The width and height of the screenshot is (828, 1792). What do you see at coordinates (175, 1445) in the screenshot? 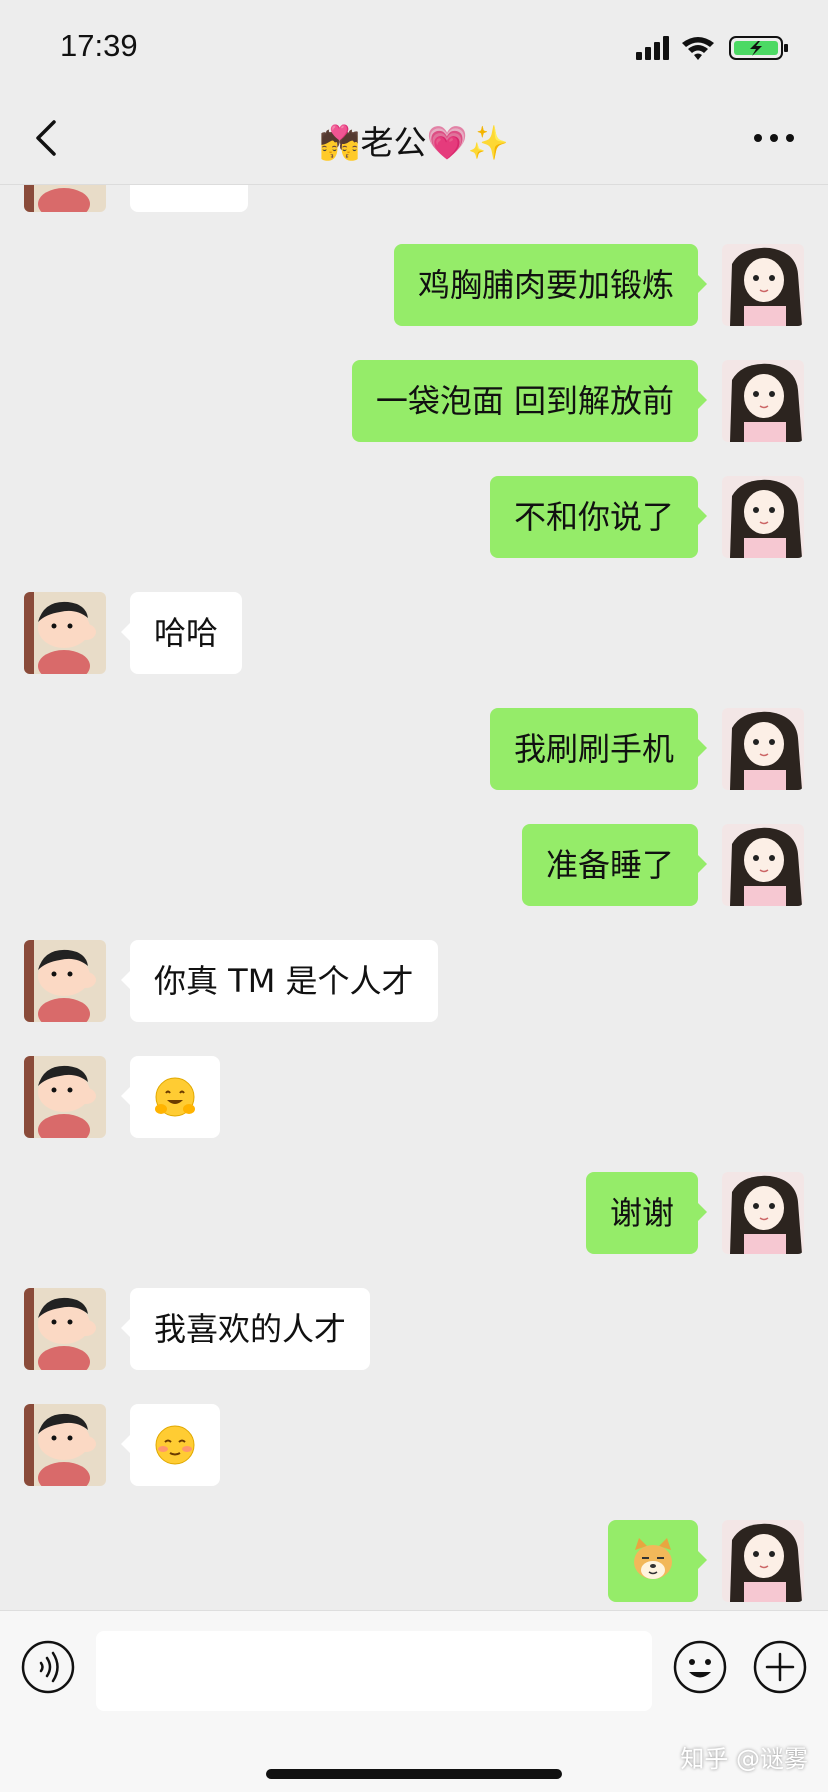
I see `blush-emoji-icon` at bounding box center [175, 1445].